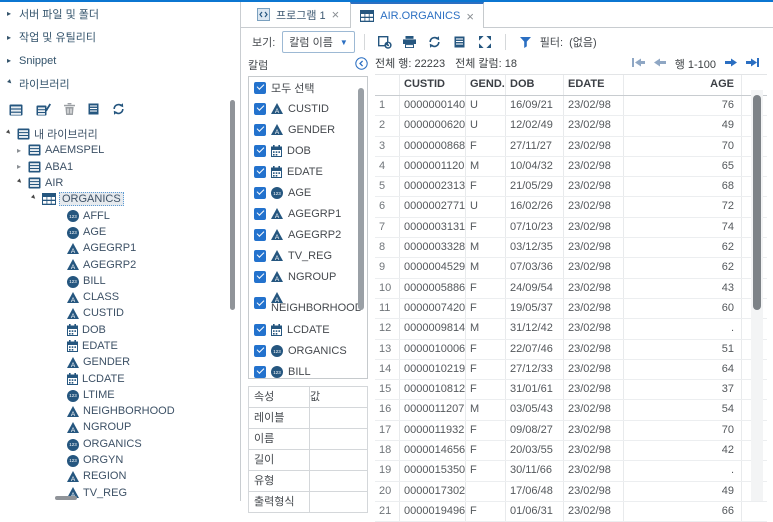 The width and height of the screenshot is (773, 522). What do you see at coordinates (308, 276) in the screenshot?
I see `column-checkbox-row: A NGROUP` at bounding box center [308, 276].